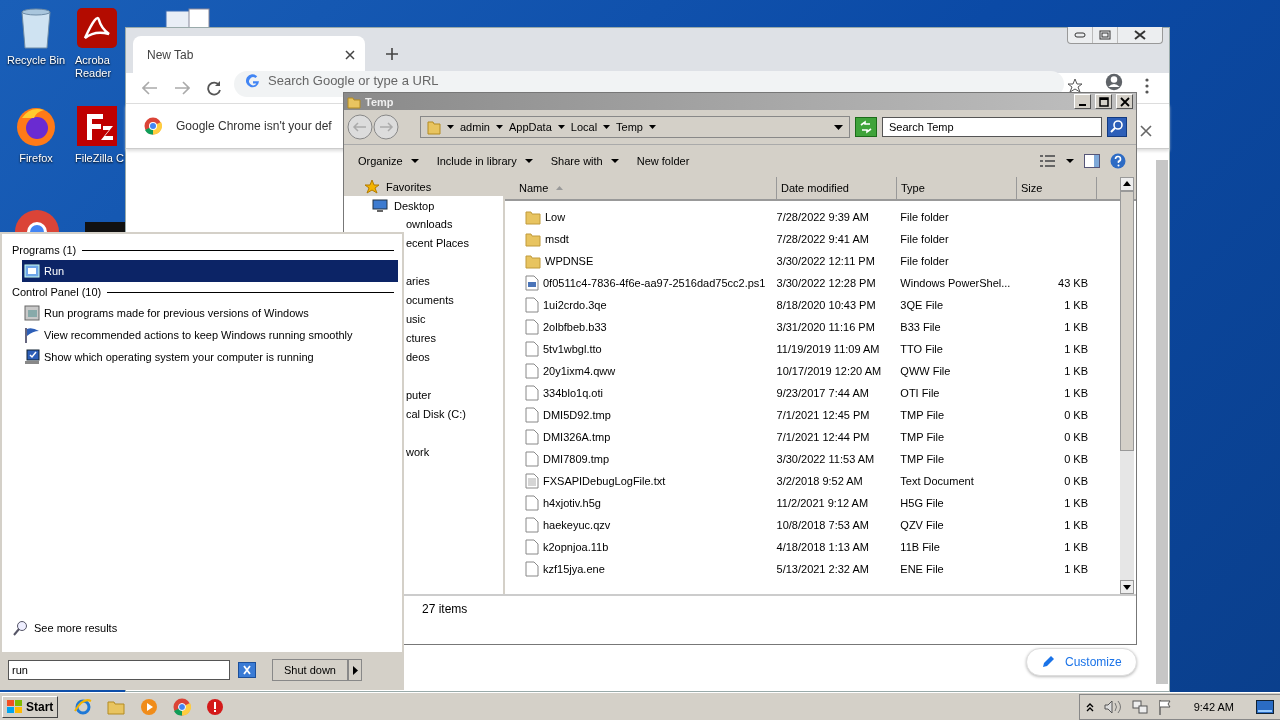 Image resolution: width=1280 pixels, height=720 pixels. Describe the element at coordinates (454, 357) in the screenshot. I see `sidebar-item: deos` at that location.